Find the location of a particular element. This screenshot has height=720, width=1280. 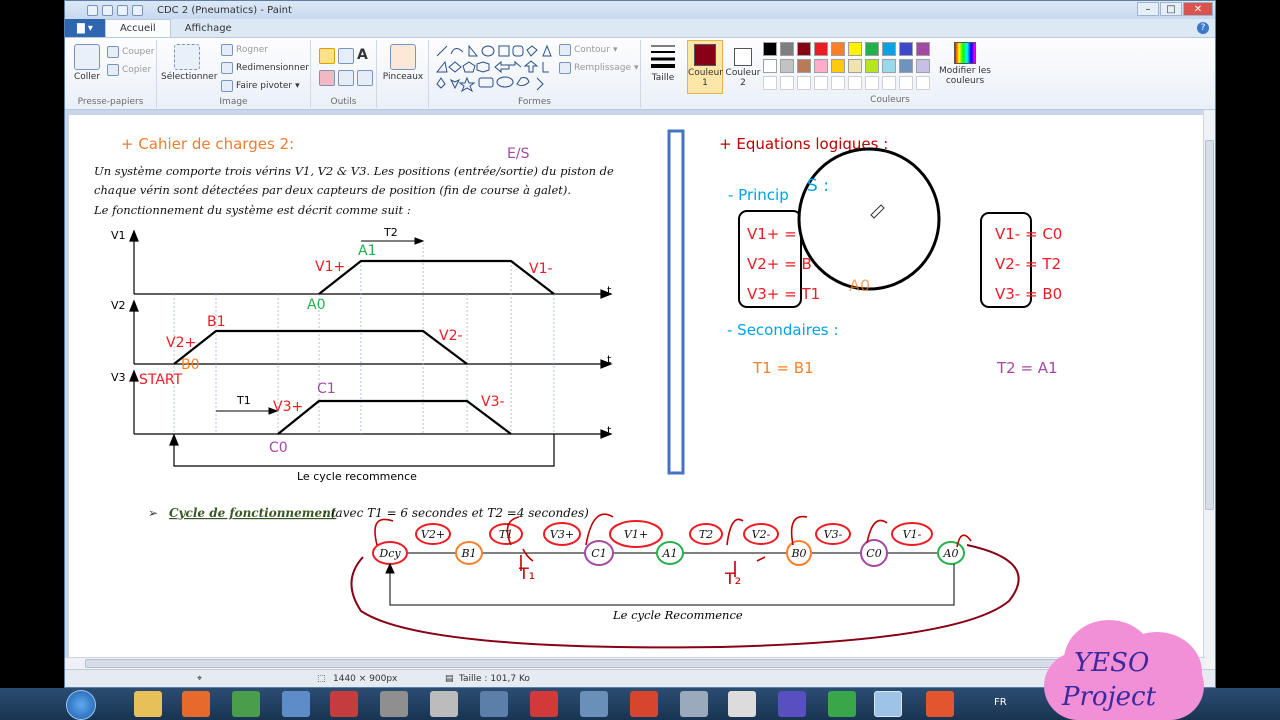

edit-colors-button: Modifier les couleurs is located at coordinates (965, 64).